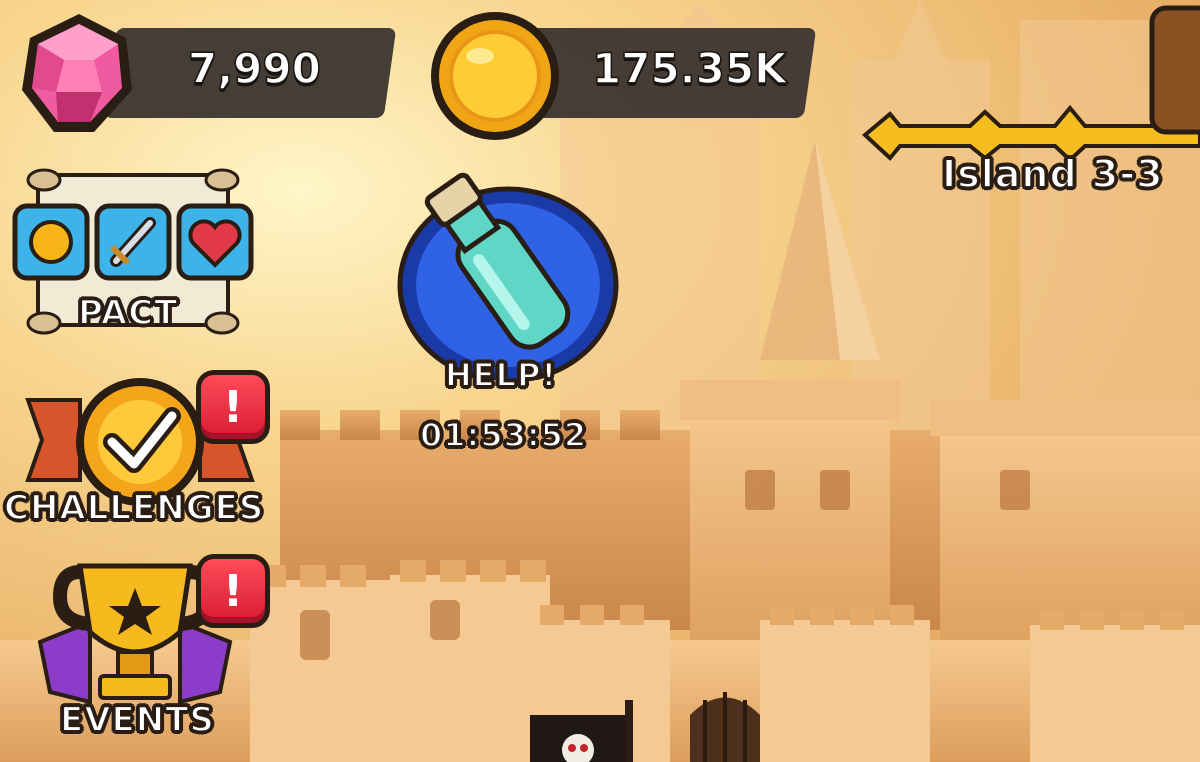  Describe the element at coordinates (1174, 70) in the screenshot. I see `treasure-chest-icon` at that location.